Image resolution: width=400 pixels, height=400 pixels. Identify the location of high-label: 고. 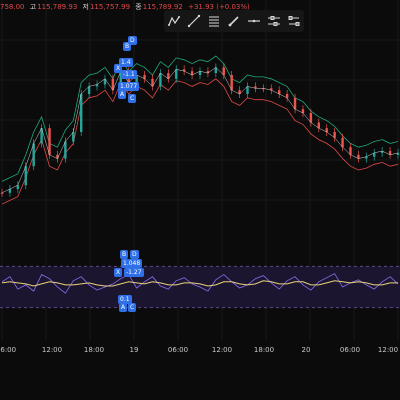
(33, 7).